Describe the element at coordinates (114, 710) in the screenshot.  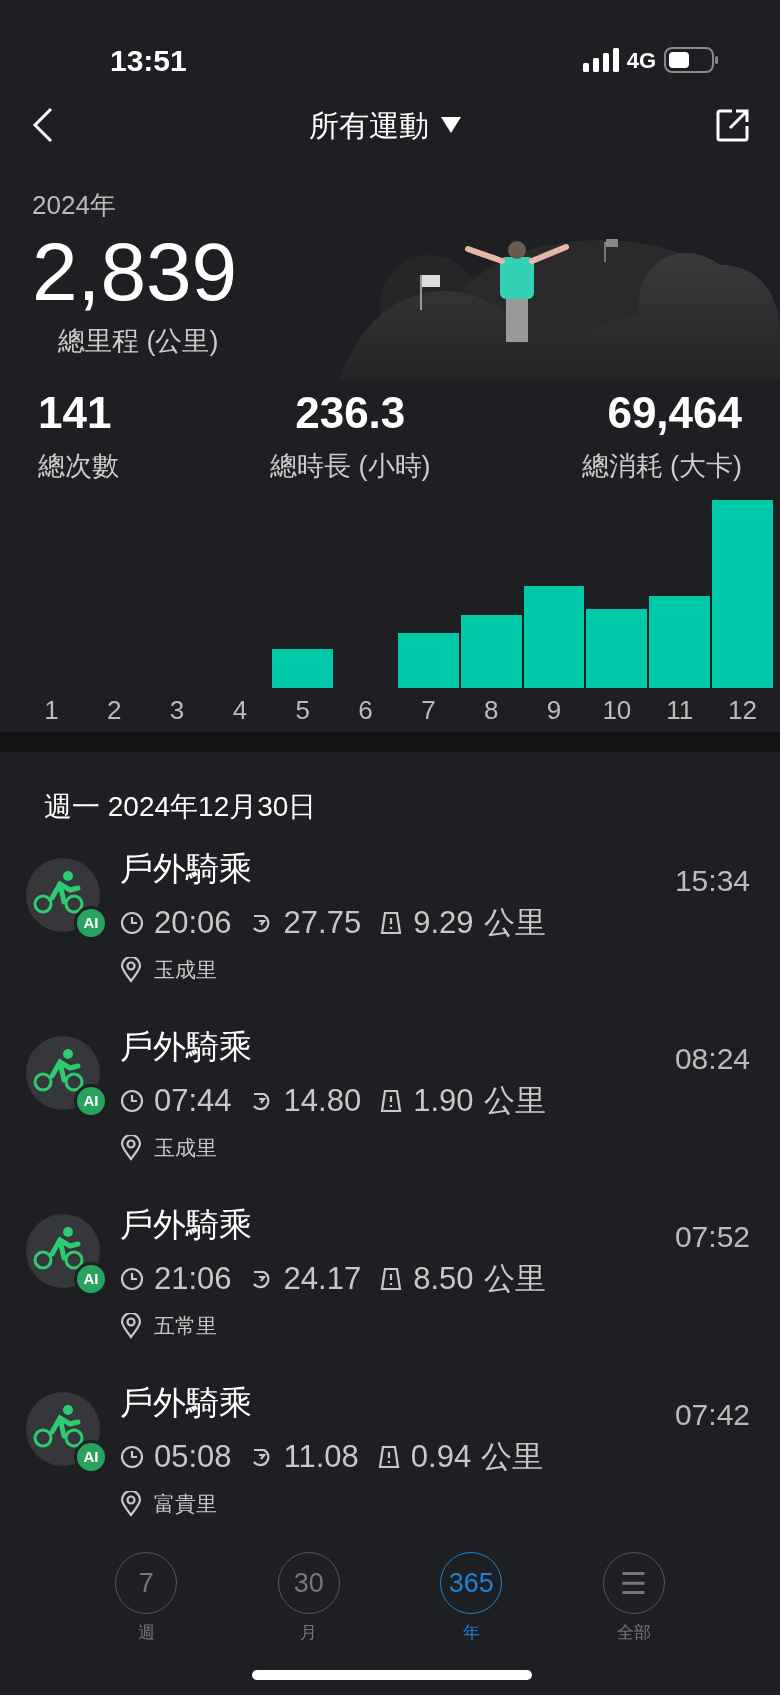
I see `month-label: 2` at that location.